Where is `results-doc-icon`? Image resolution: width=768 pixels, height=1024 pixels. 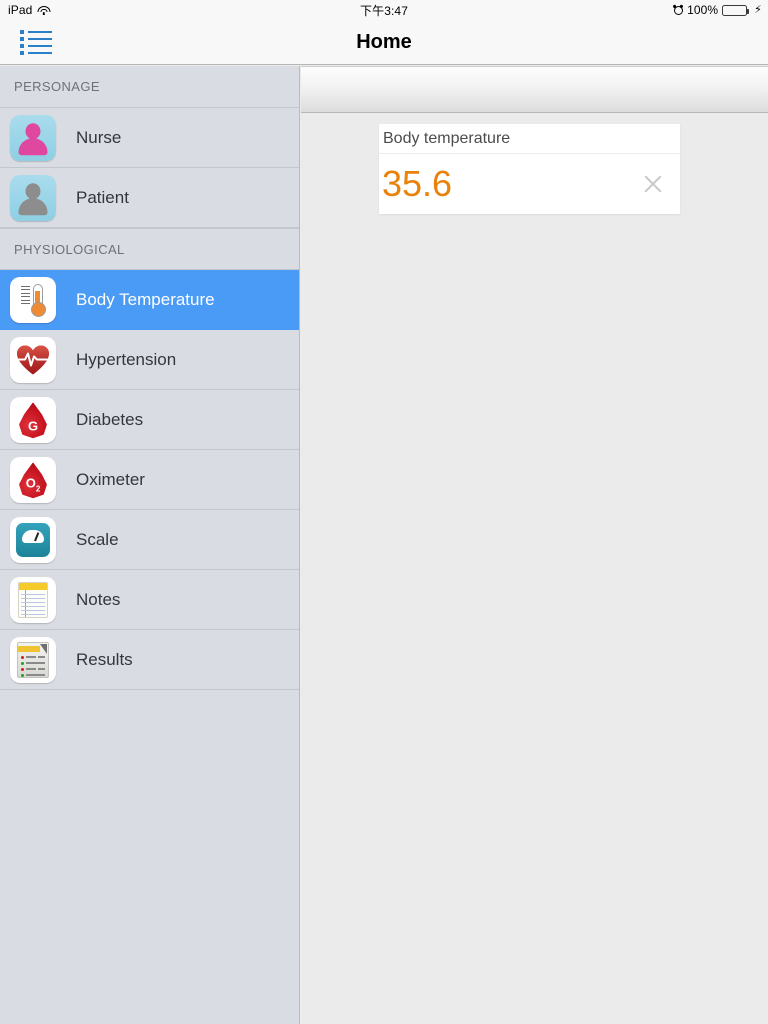
results-doc-icon is located at coordinates (33, 659).